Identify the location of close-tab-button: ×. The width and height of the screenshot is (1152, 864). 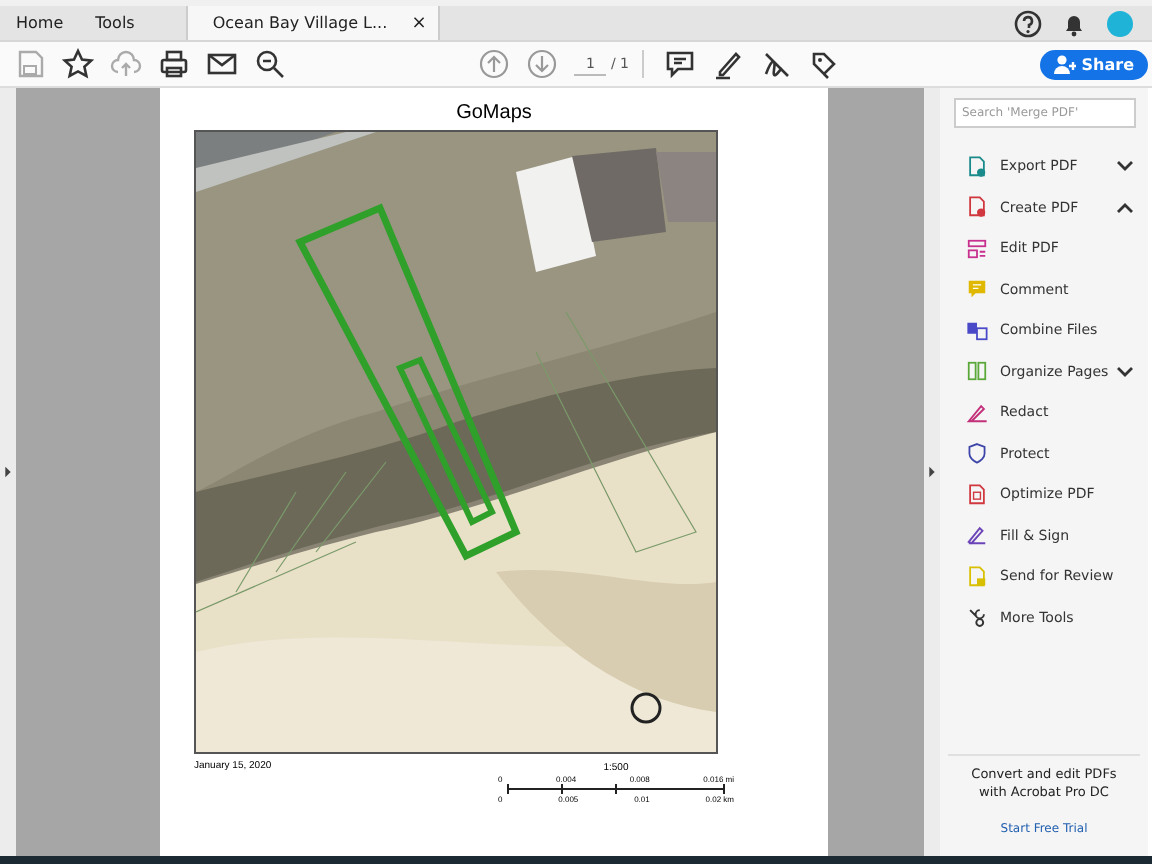
(419, 23).